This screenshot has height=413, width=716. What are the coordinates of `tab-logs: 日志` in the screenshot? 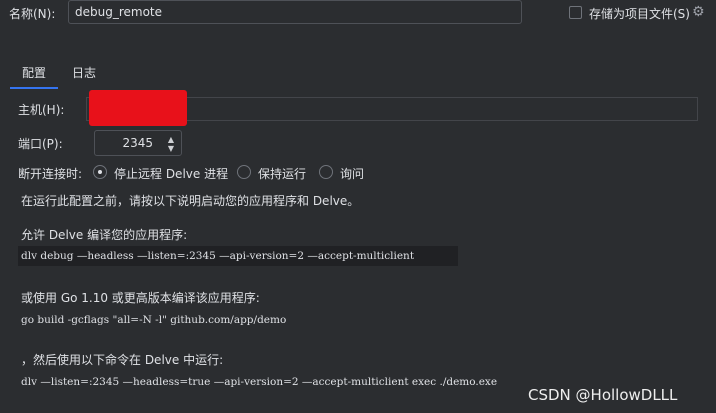 It's located at (84, 72).